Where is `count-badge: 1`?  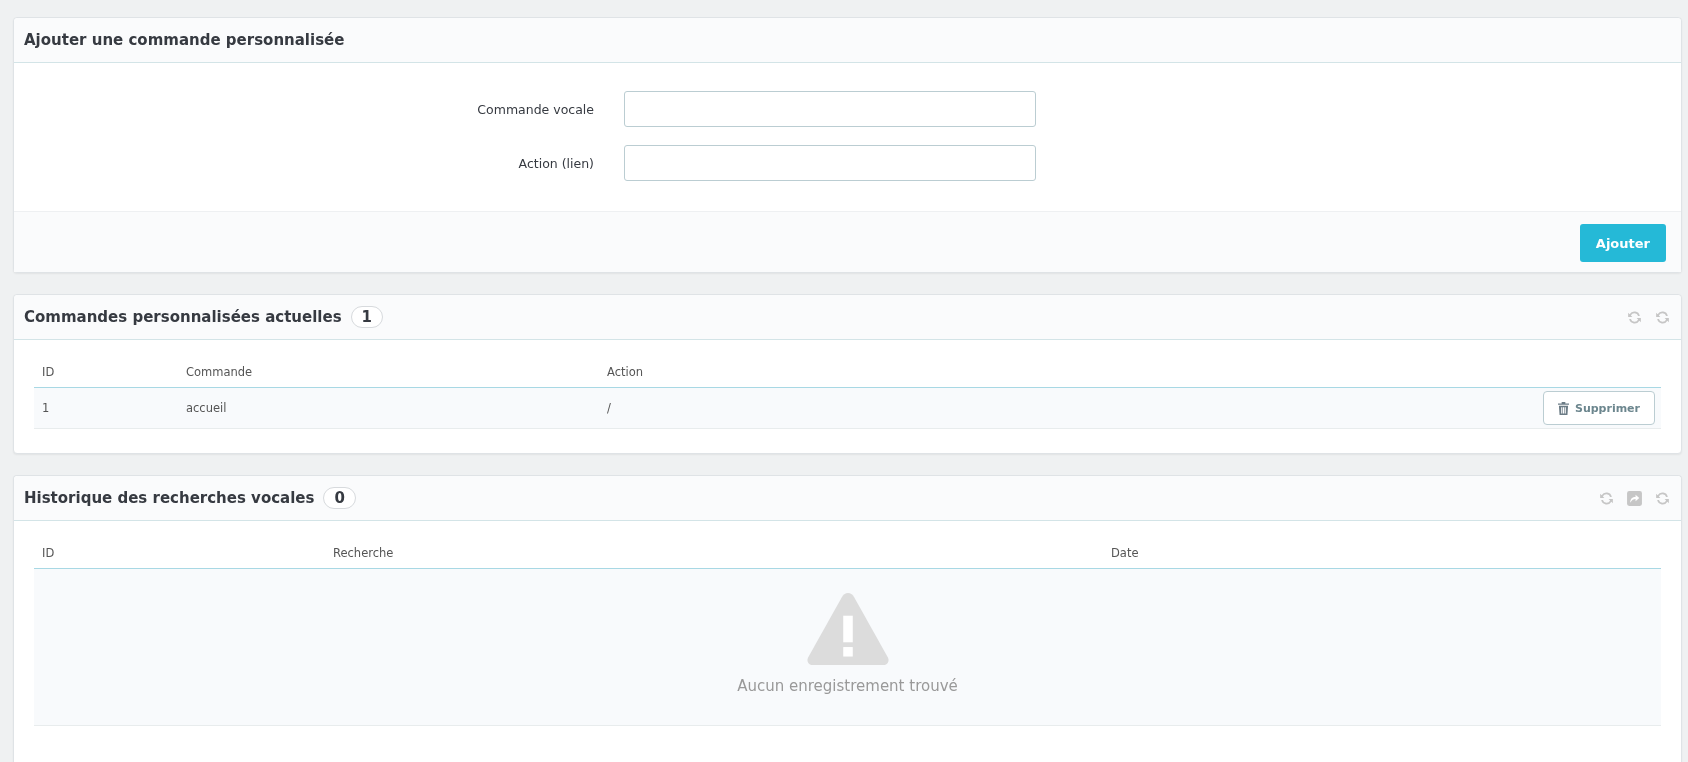
count-badge: 1 is located at coordinates (367, 317).